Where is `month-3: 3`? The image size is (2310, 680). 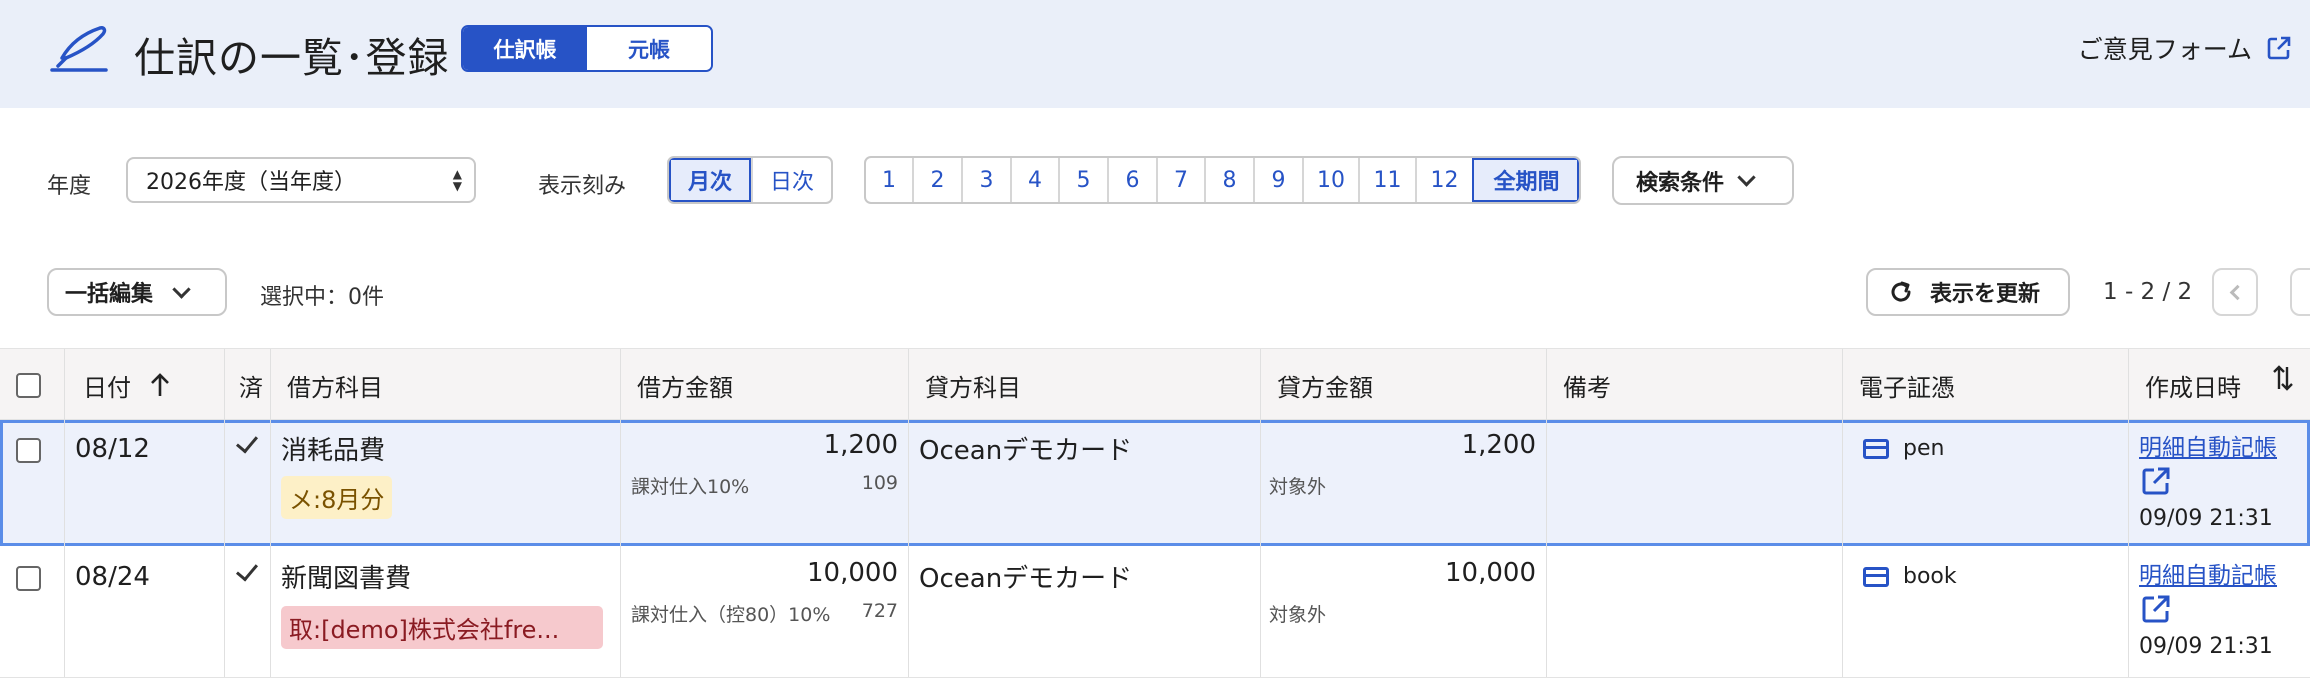
month-3: 3 is located at coordinates (985, 180).